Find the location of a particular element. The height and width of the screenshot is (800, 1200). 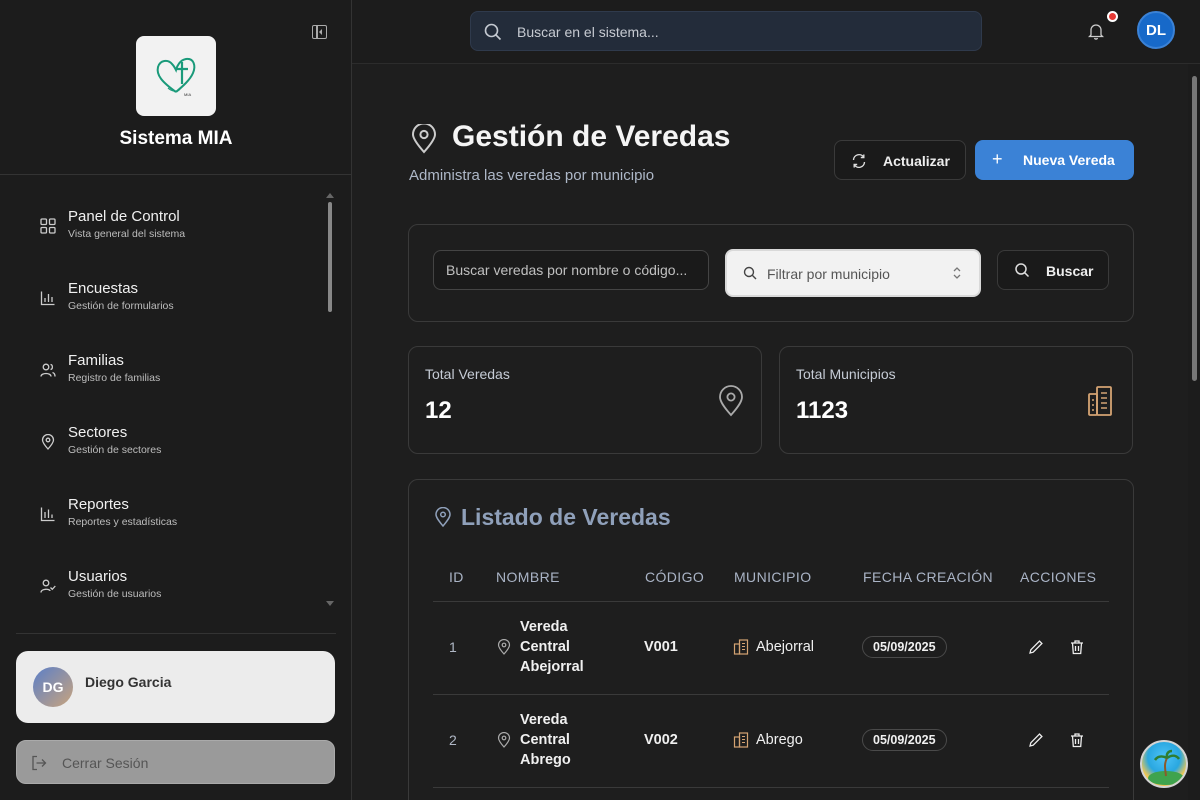

sidebar-item-sectores: Sectores Gestión de sectores is located at coordinates (176, 442).